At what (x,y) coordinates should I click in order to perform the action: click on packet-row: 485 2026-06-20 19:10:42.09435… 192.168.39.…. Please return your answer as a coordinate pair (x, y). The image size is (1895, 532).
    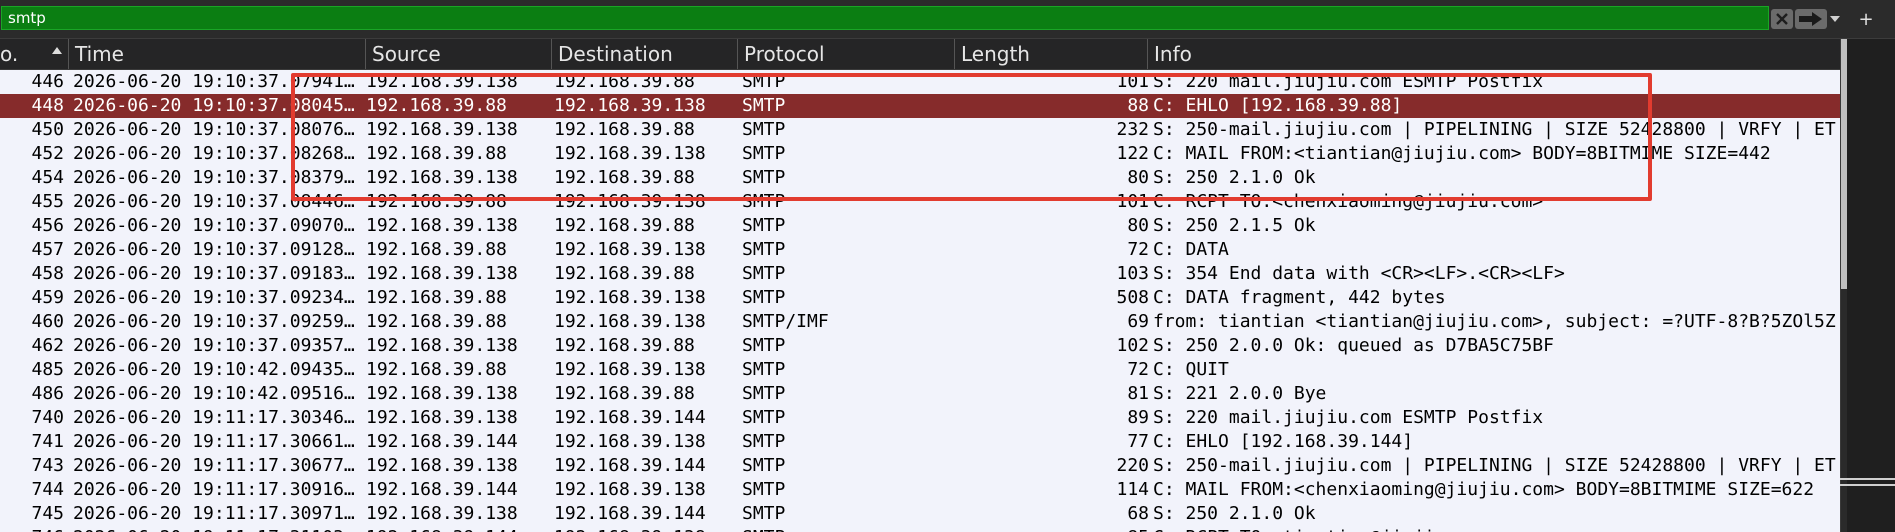
    Looking at the image, I should click on (920, 370).